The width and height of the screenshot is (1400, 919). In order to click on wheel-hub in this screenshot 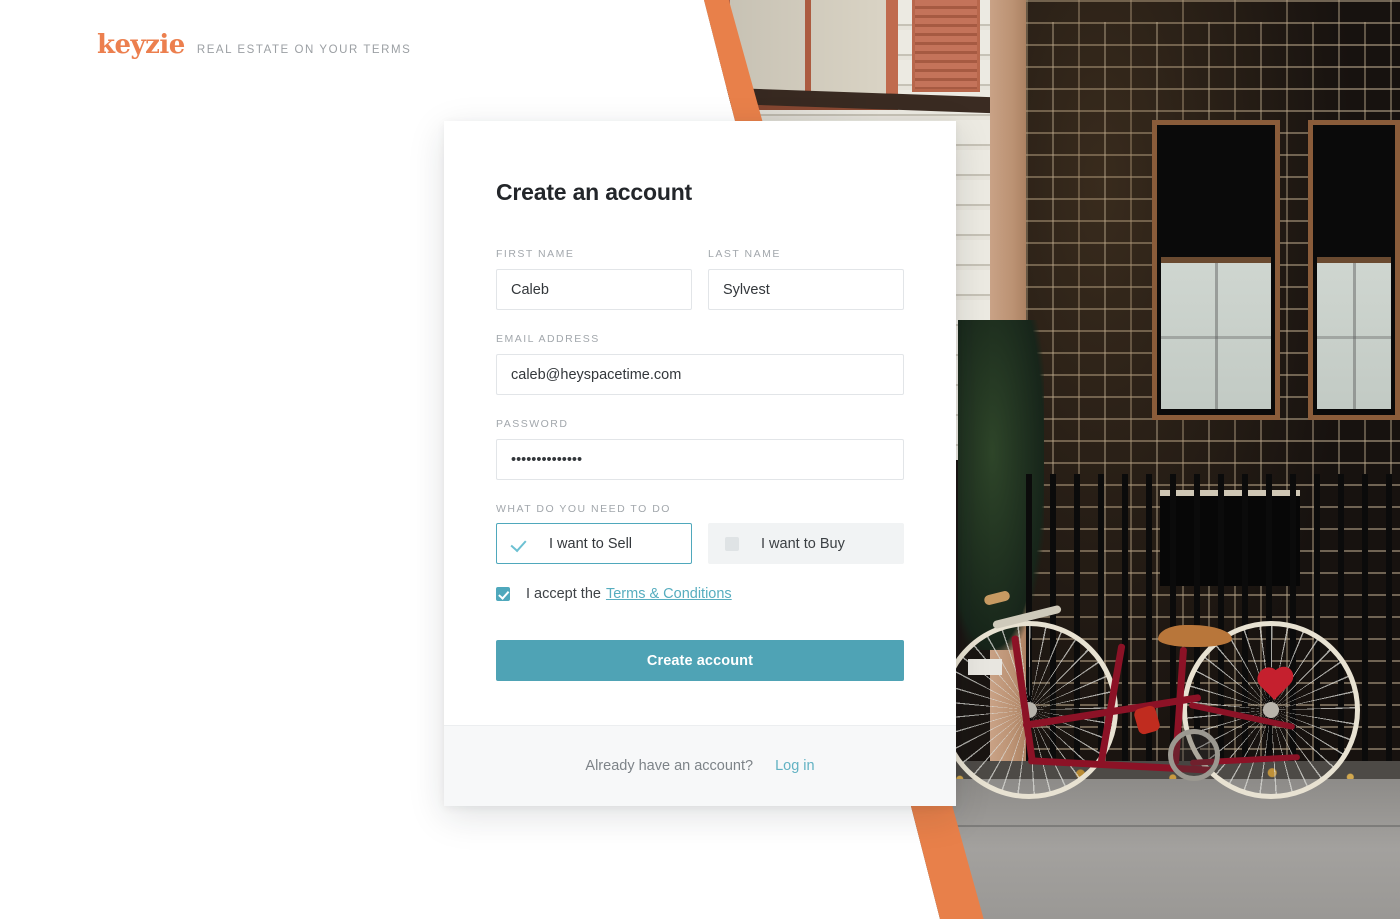, I will do `click(1271, 710)`.